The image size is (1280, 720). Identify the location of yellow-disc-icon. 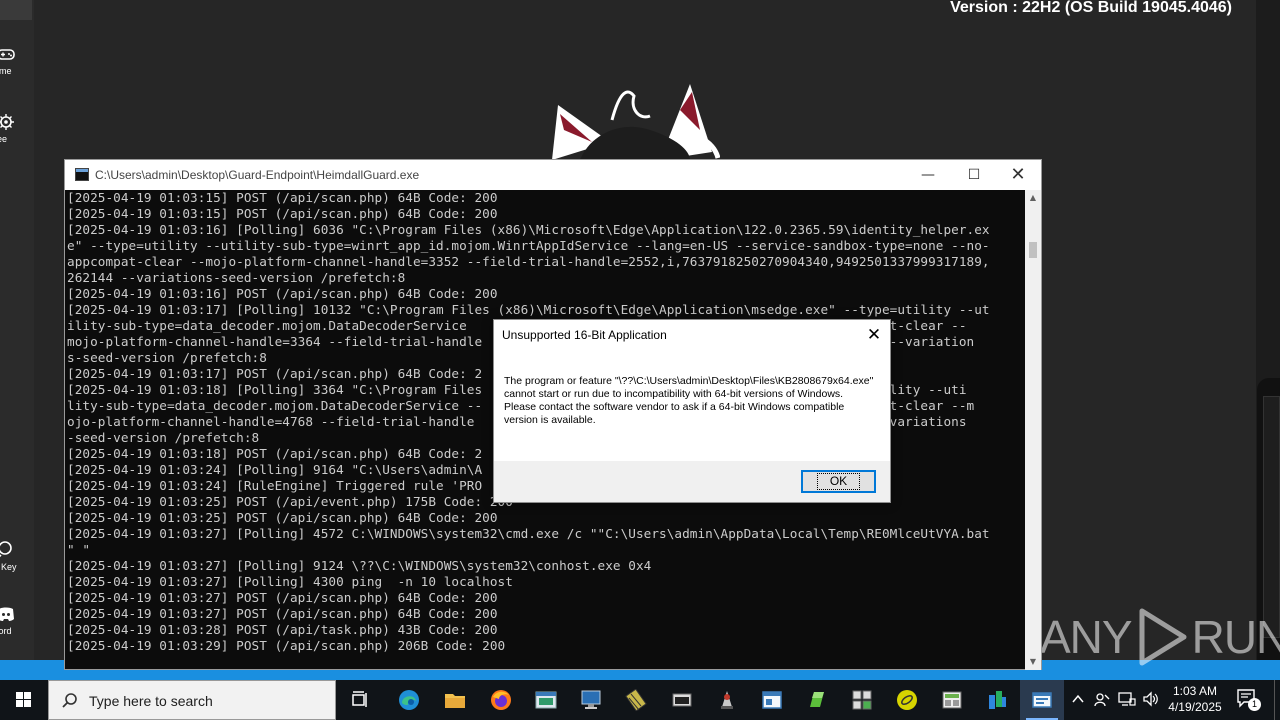
(907, 700).